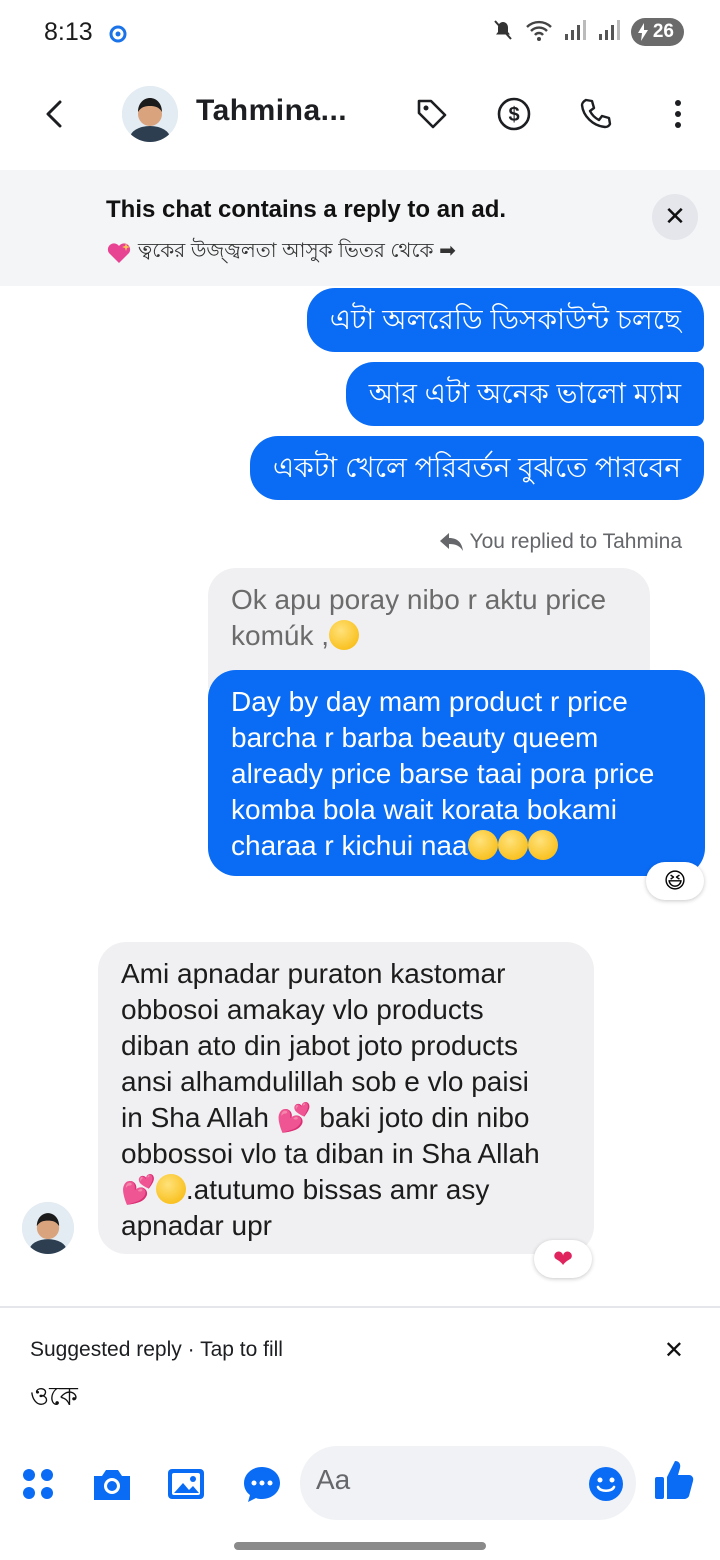  I want to click on call-button, so click(596, 114).